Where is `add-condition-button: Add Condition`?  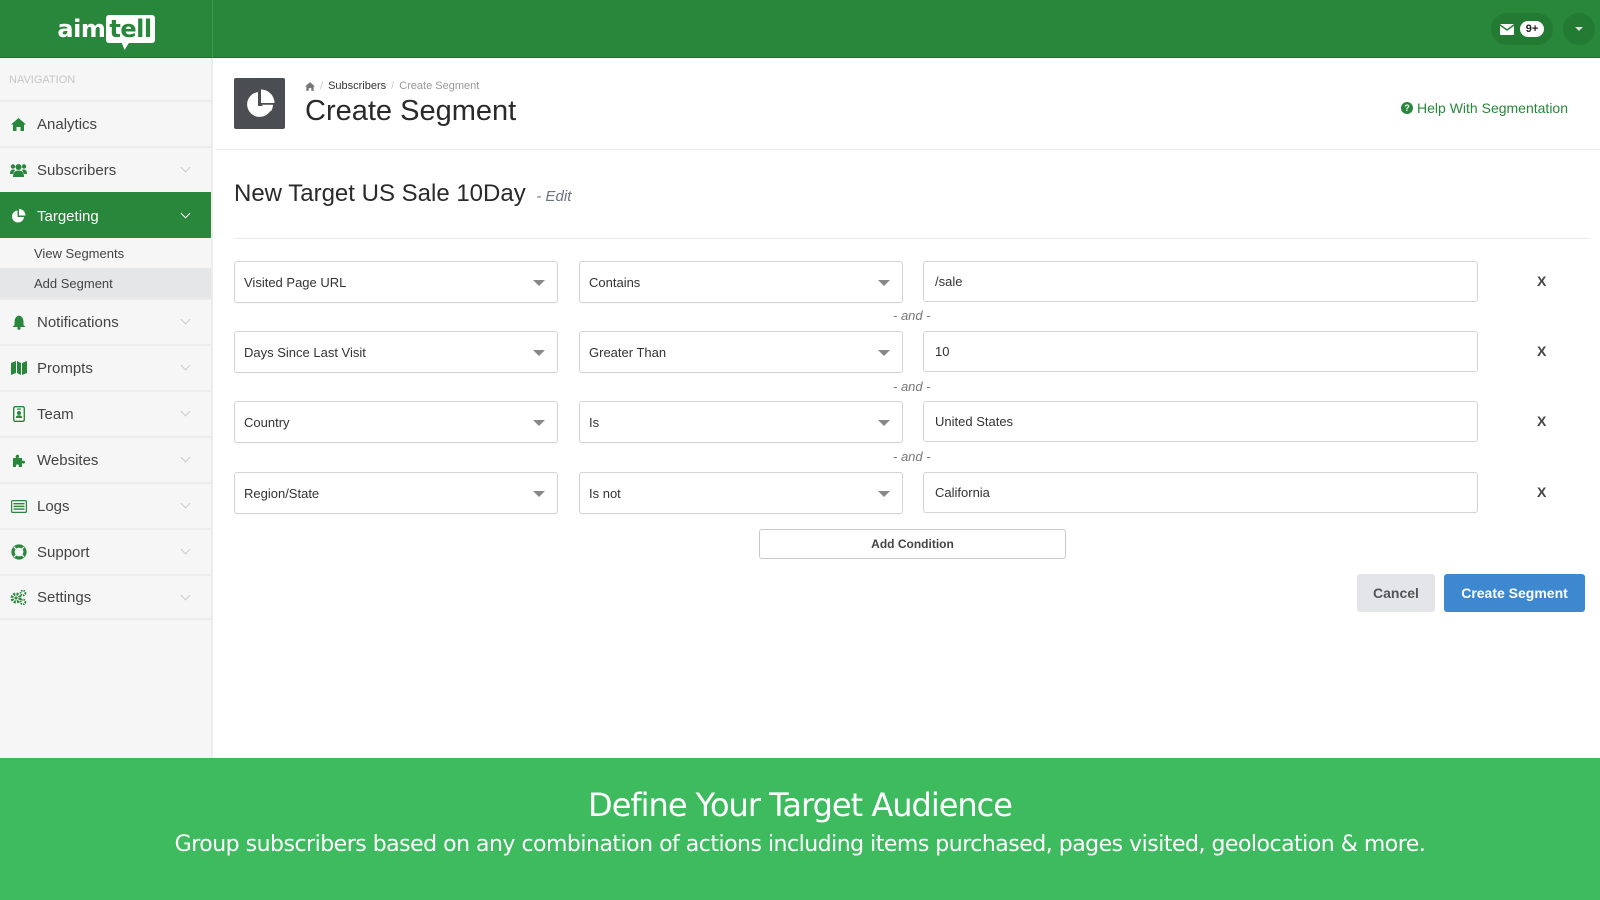
add-condition-button: Add Condition is located at coordinates (912, 544).